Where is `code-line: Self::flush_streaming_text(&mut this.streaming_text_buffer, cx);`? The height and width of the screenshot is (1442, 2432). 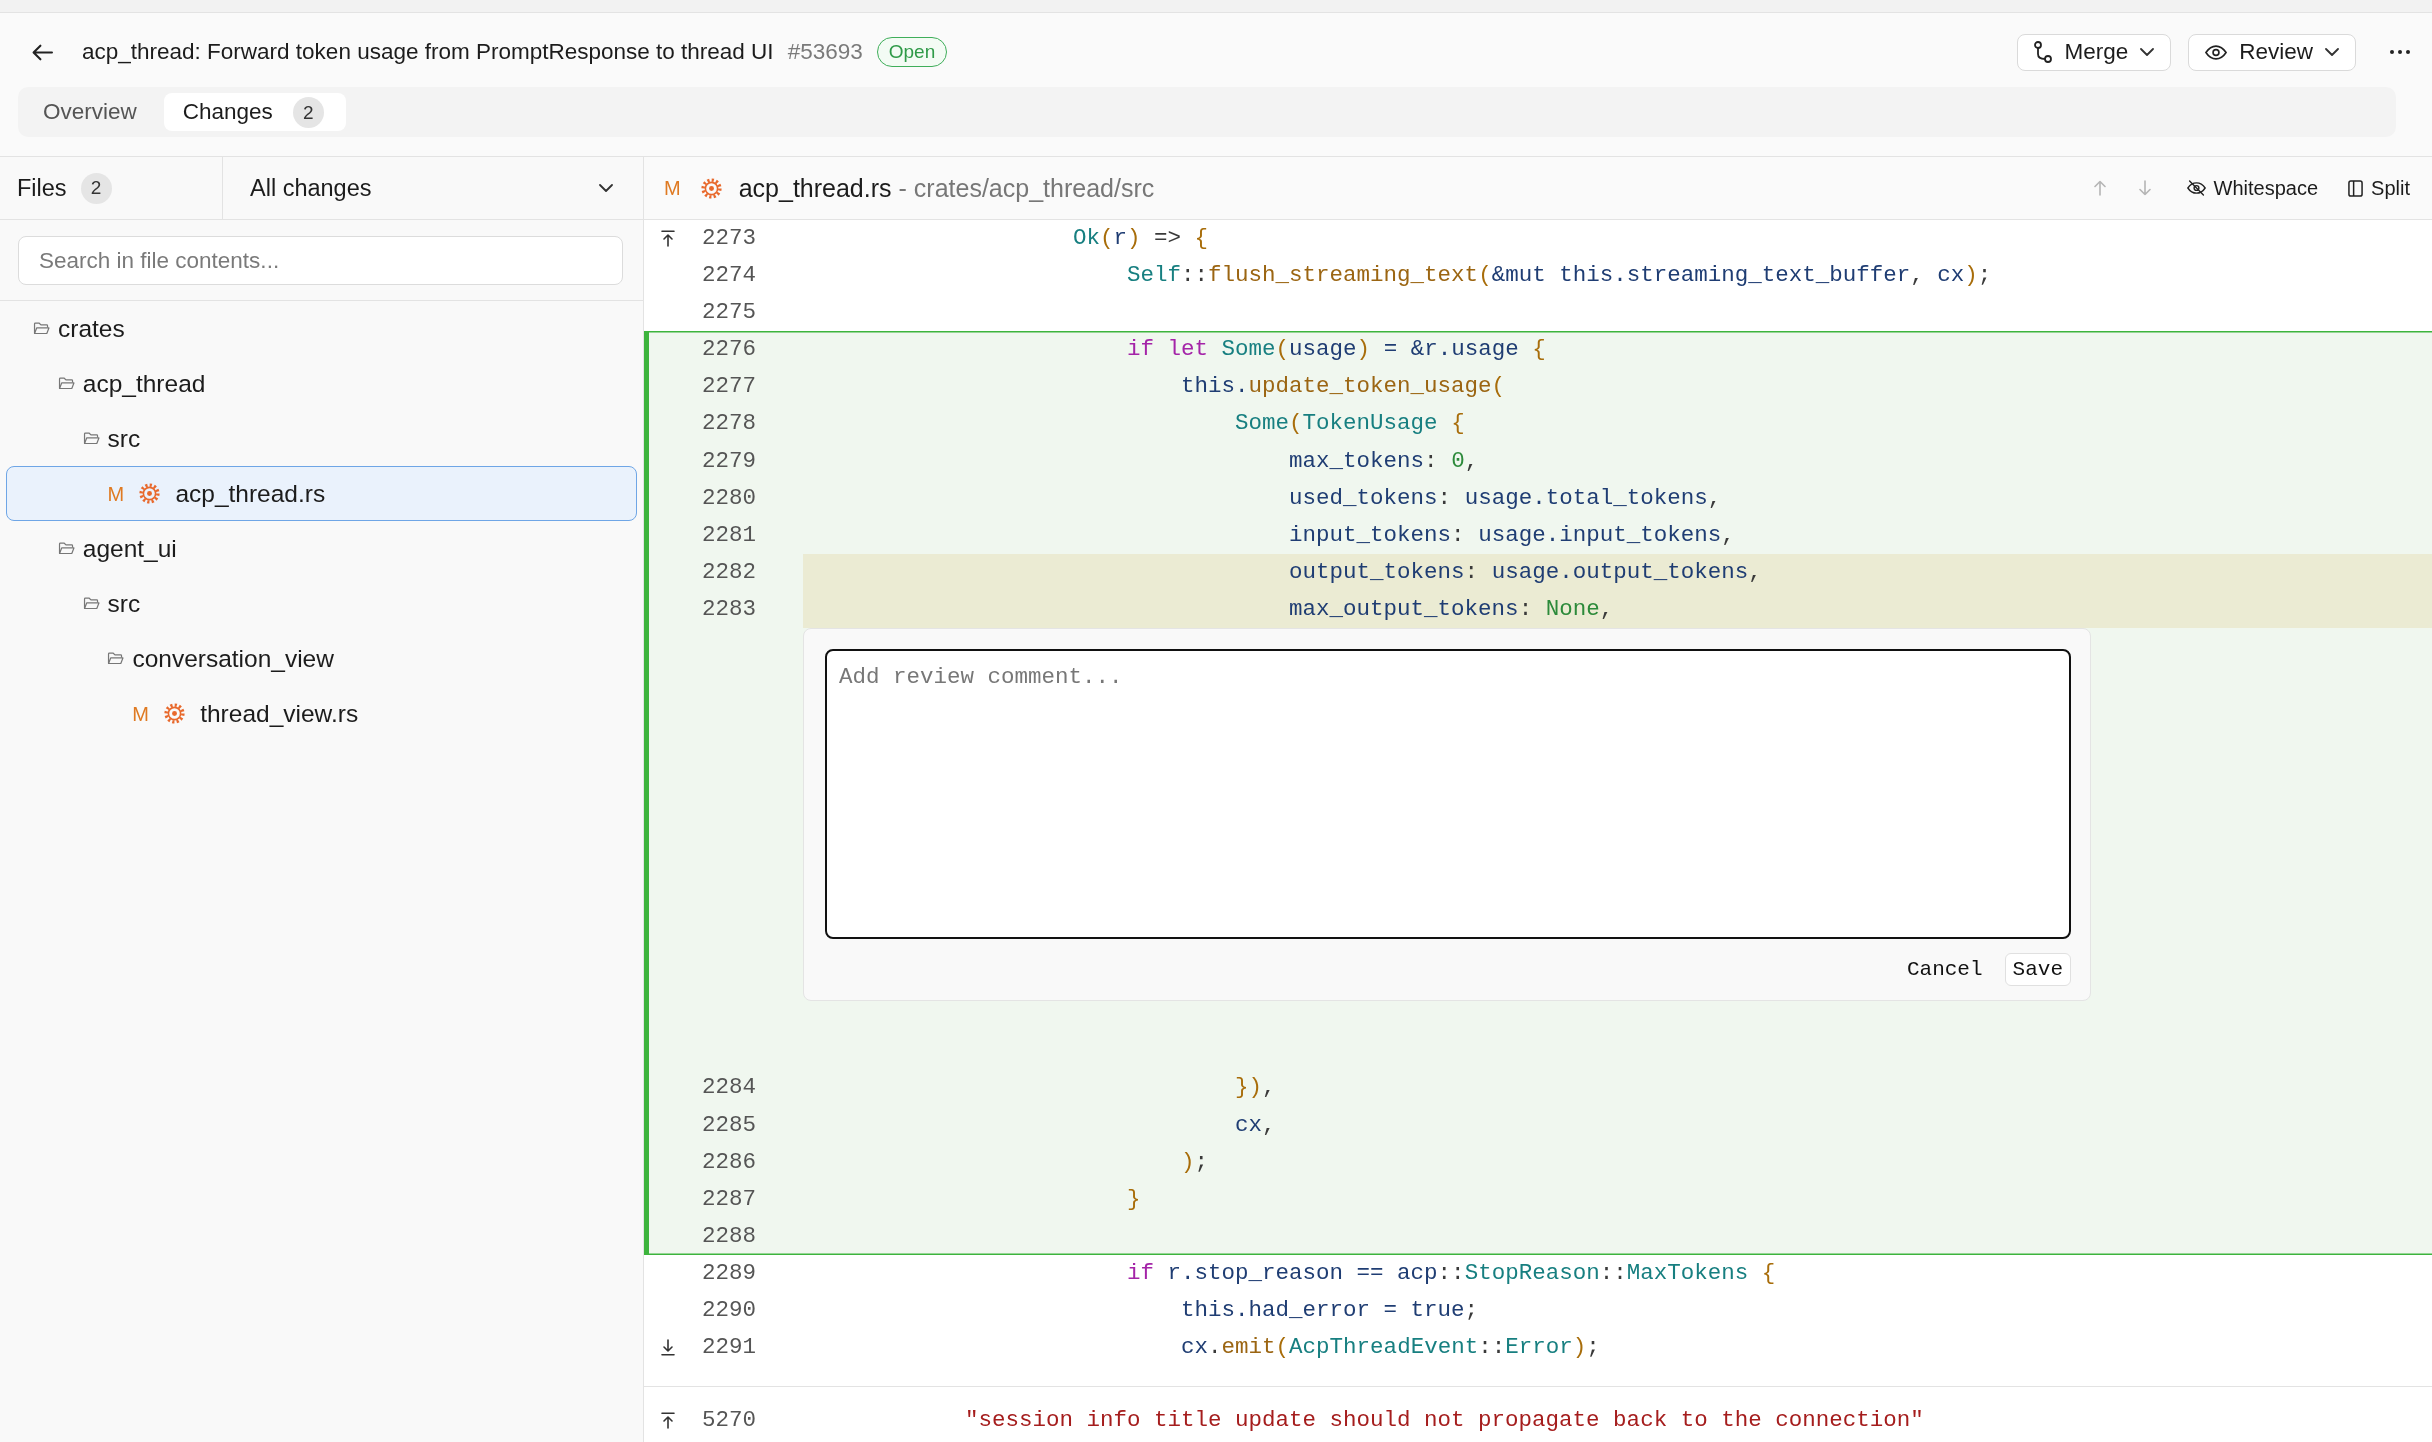
code-line: Self::flush_streaming_text(&mut this.streaming_text_buffer, cx); is located at coordinates (1559, 276).